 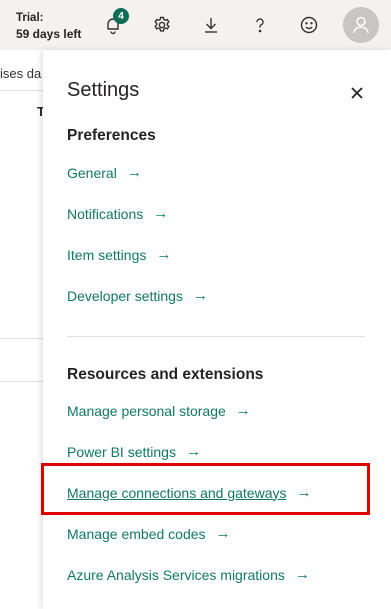 What do you see at coordinates (195, 25) in the screenshot?
I see `top-bar: Trial: 59 days left 4` at bounding box center [195, 25].